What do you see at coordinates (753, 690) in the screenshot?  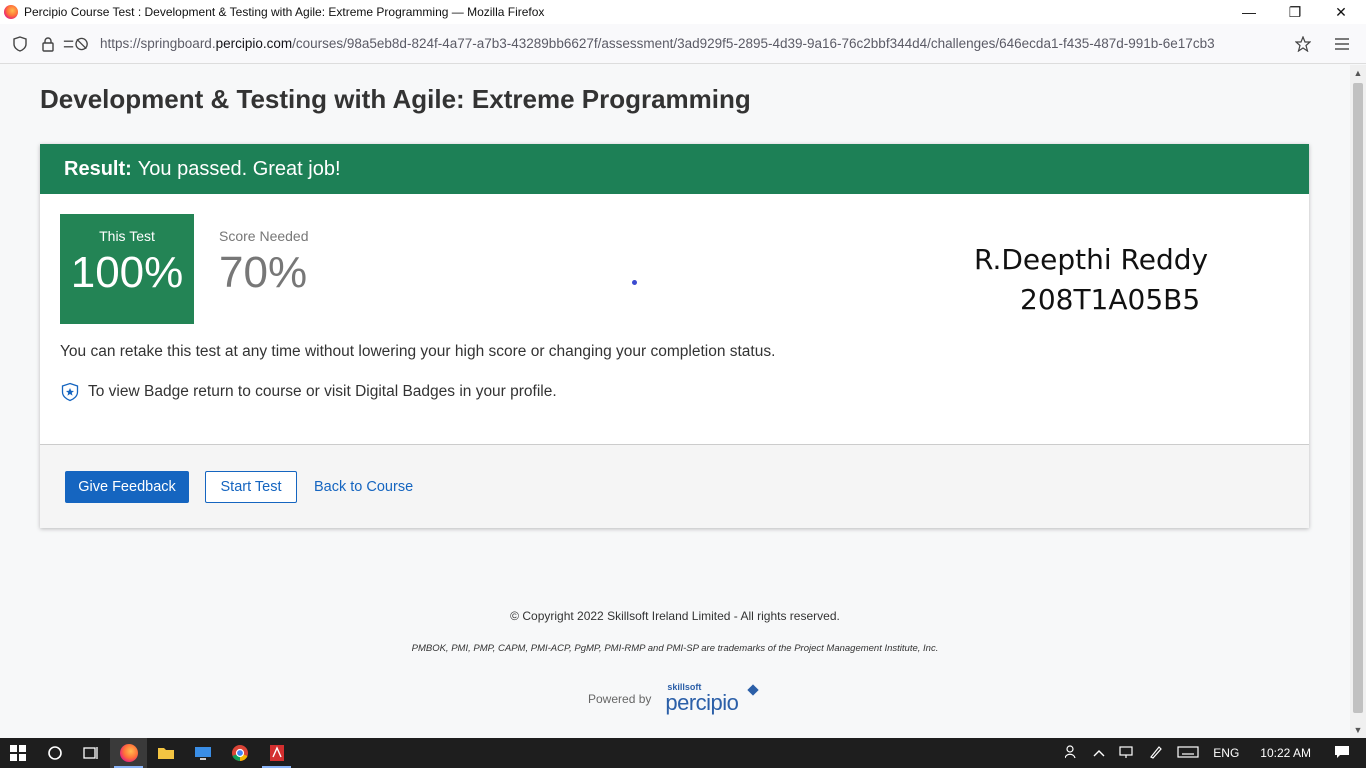 I see `logo-diamond-icon` at bounding box center [753, 690].